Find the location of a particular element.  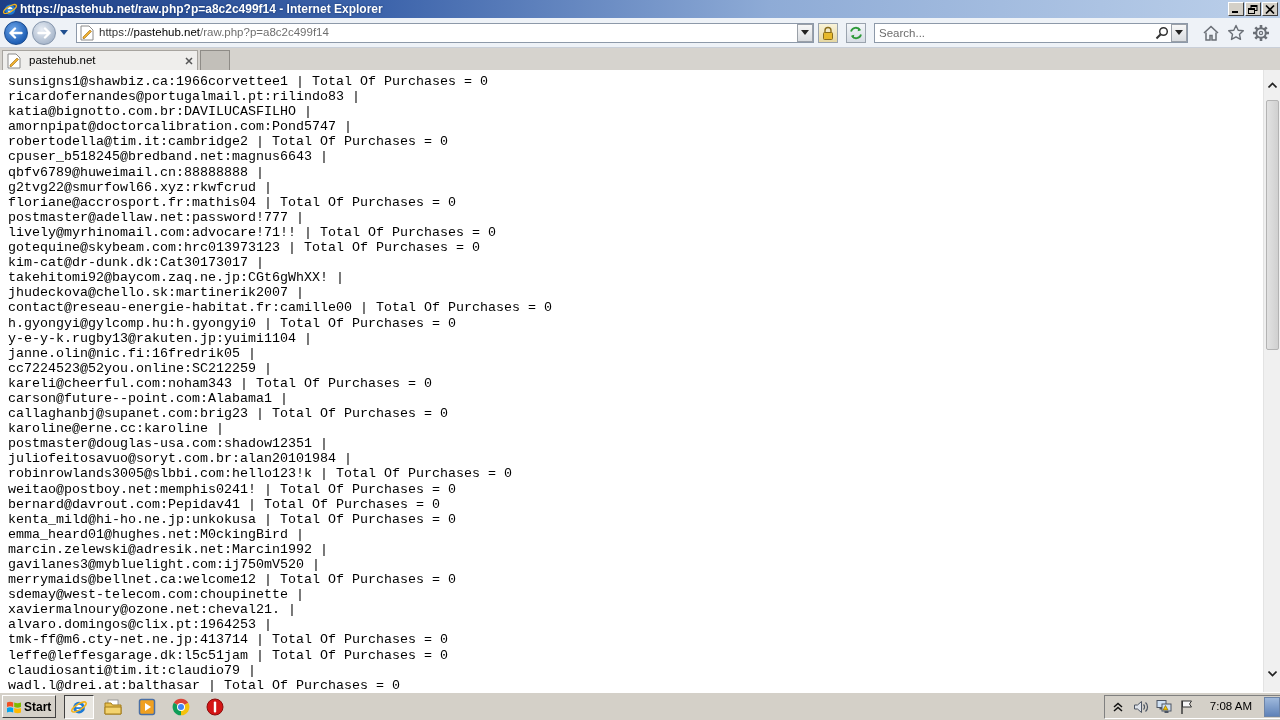

chevron-up-icon is located at coordinates (1272, 85).